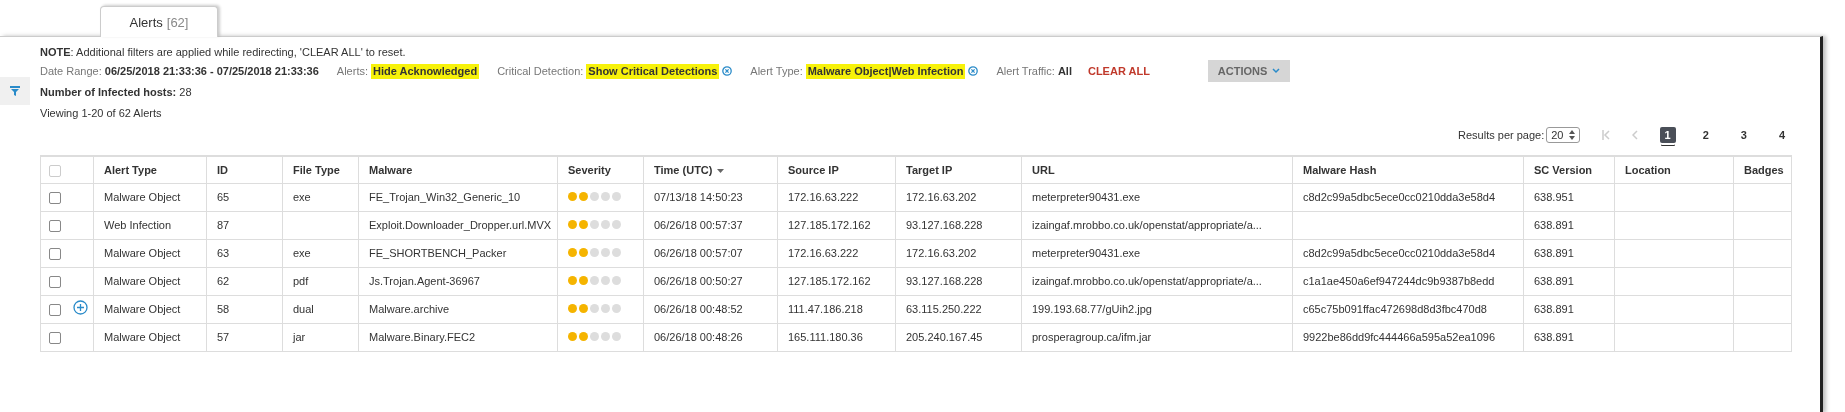  What do you see at coordinates (80, 307) in the screenshot?
I see `expand-icon` at bounding box center [80, 307].